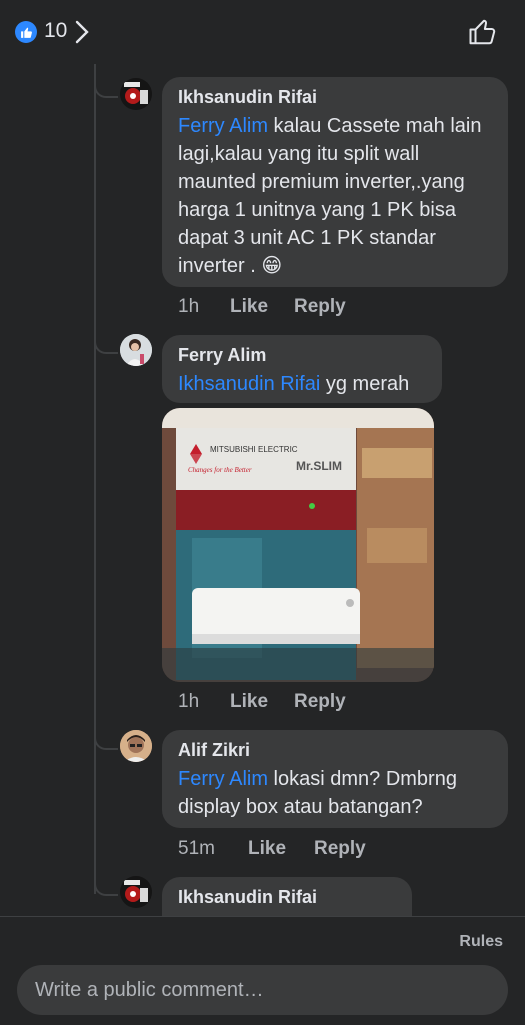 The image size is (525, 1025). What do you see at coordinates (335, 750) in the screenshot?
I see `comment-author: Alif Zikri` at bounding box center [335, 750].